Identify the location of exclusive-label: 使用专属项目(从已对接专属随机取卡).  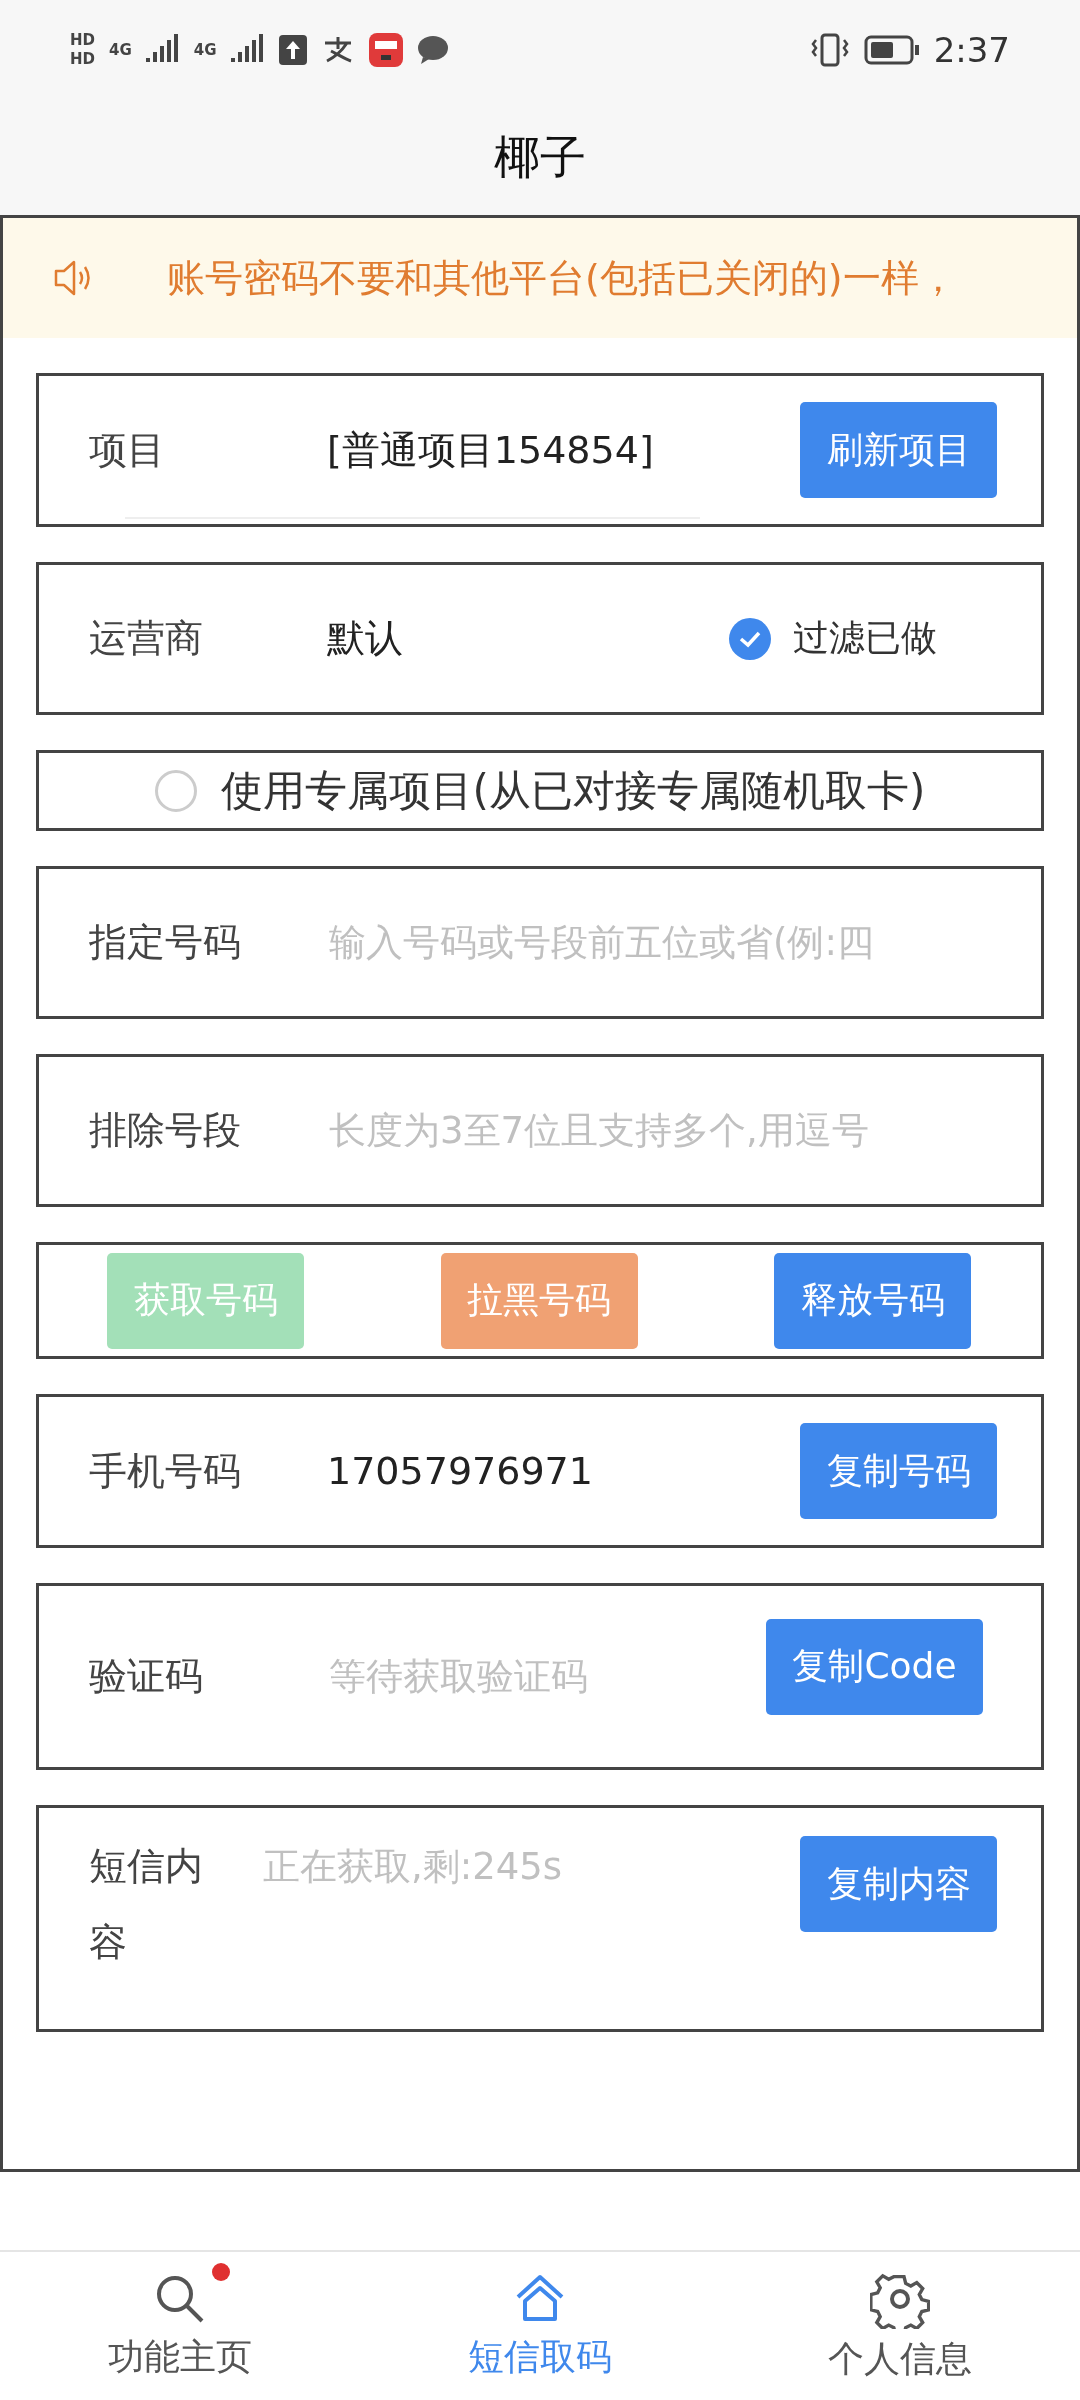
(573, 790).